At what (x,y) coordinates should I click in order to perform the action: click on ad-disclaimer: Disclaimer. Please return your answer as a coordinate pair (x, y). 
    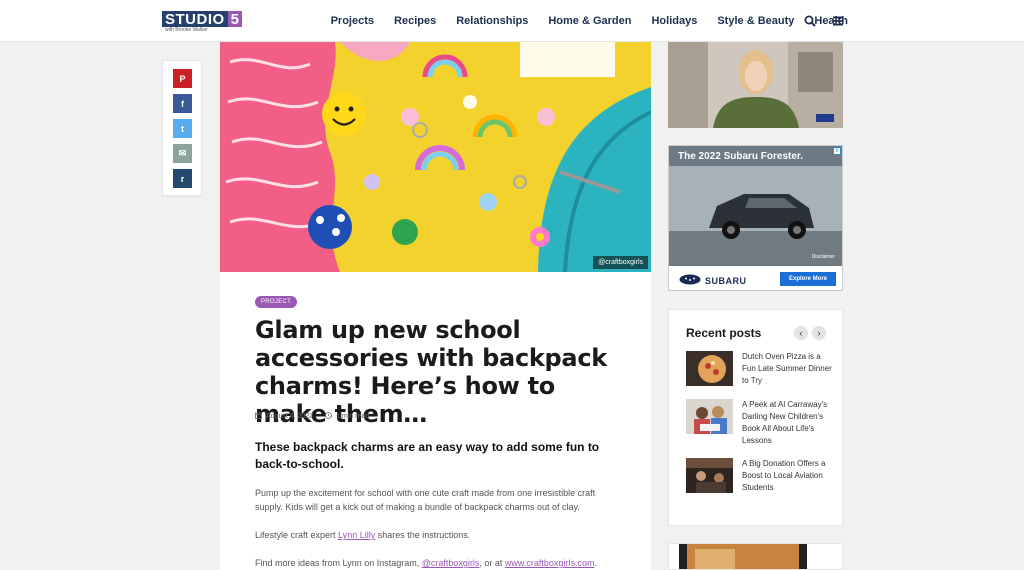
    Looking at the image, I should click on (823, 257).